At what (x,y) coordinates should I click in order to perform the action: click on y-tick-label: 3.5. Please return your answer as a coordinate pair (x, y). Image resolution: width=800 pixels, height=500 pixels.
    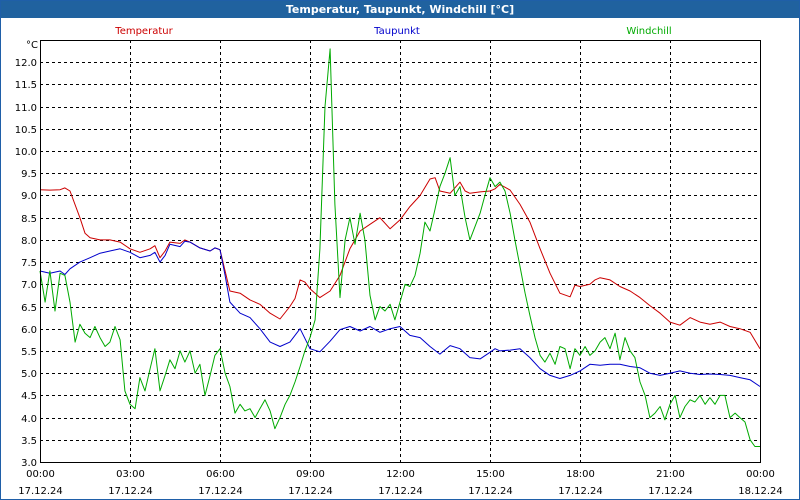
    Looking at the image, I should click on (29, 441).